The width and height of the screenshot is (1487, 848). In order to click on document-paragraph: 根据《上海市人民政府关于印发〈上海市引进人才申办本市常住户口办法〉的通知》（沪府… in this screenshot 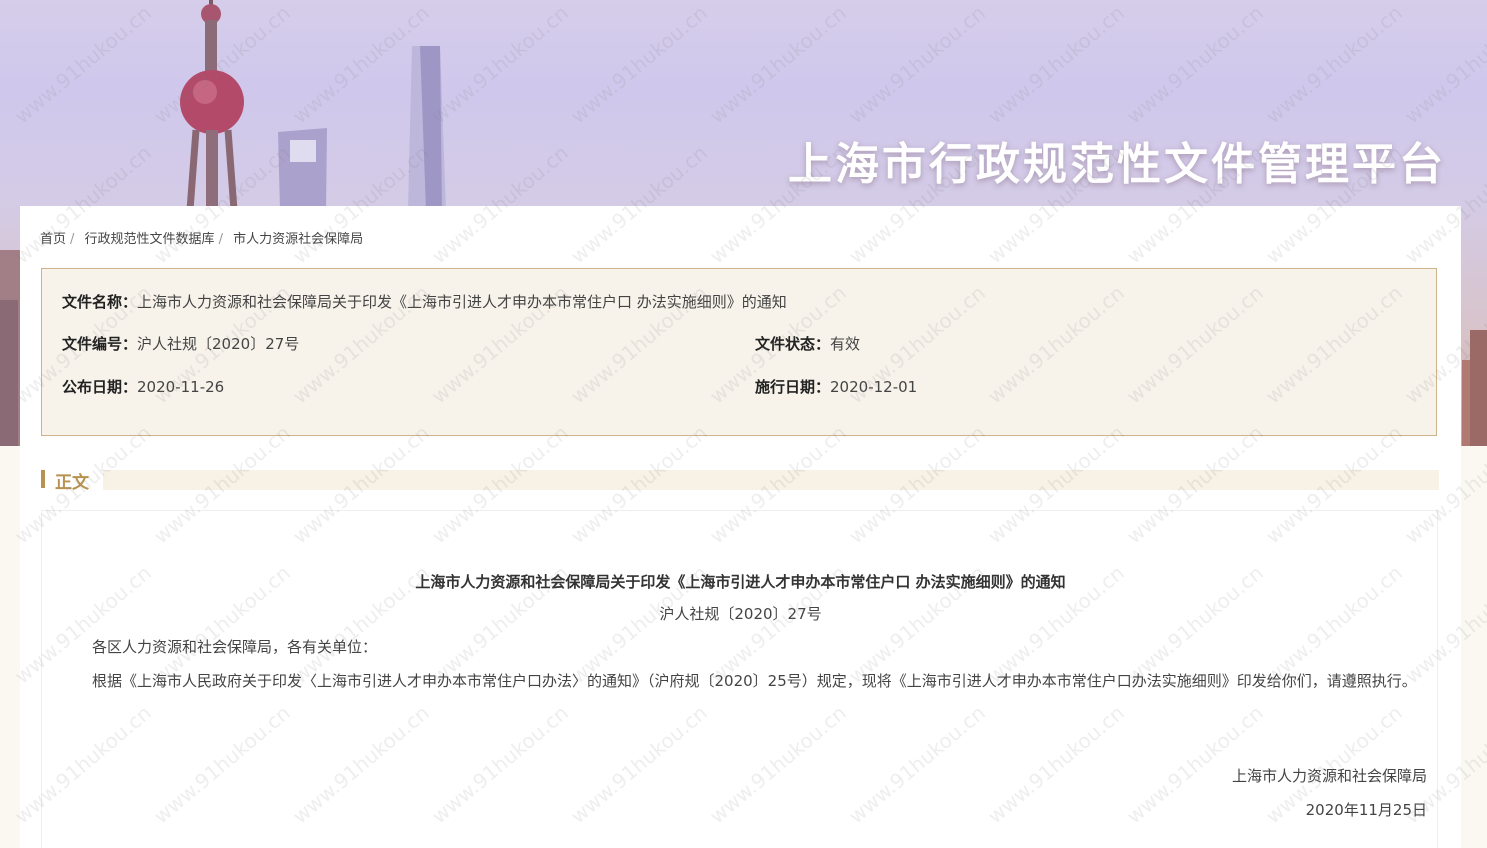, I will do `click(754, 681)`.